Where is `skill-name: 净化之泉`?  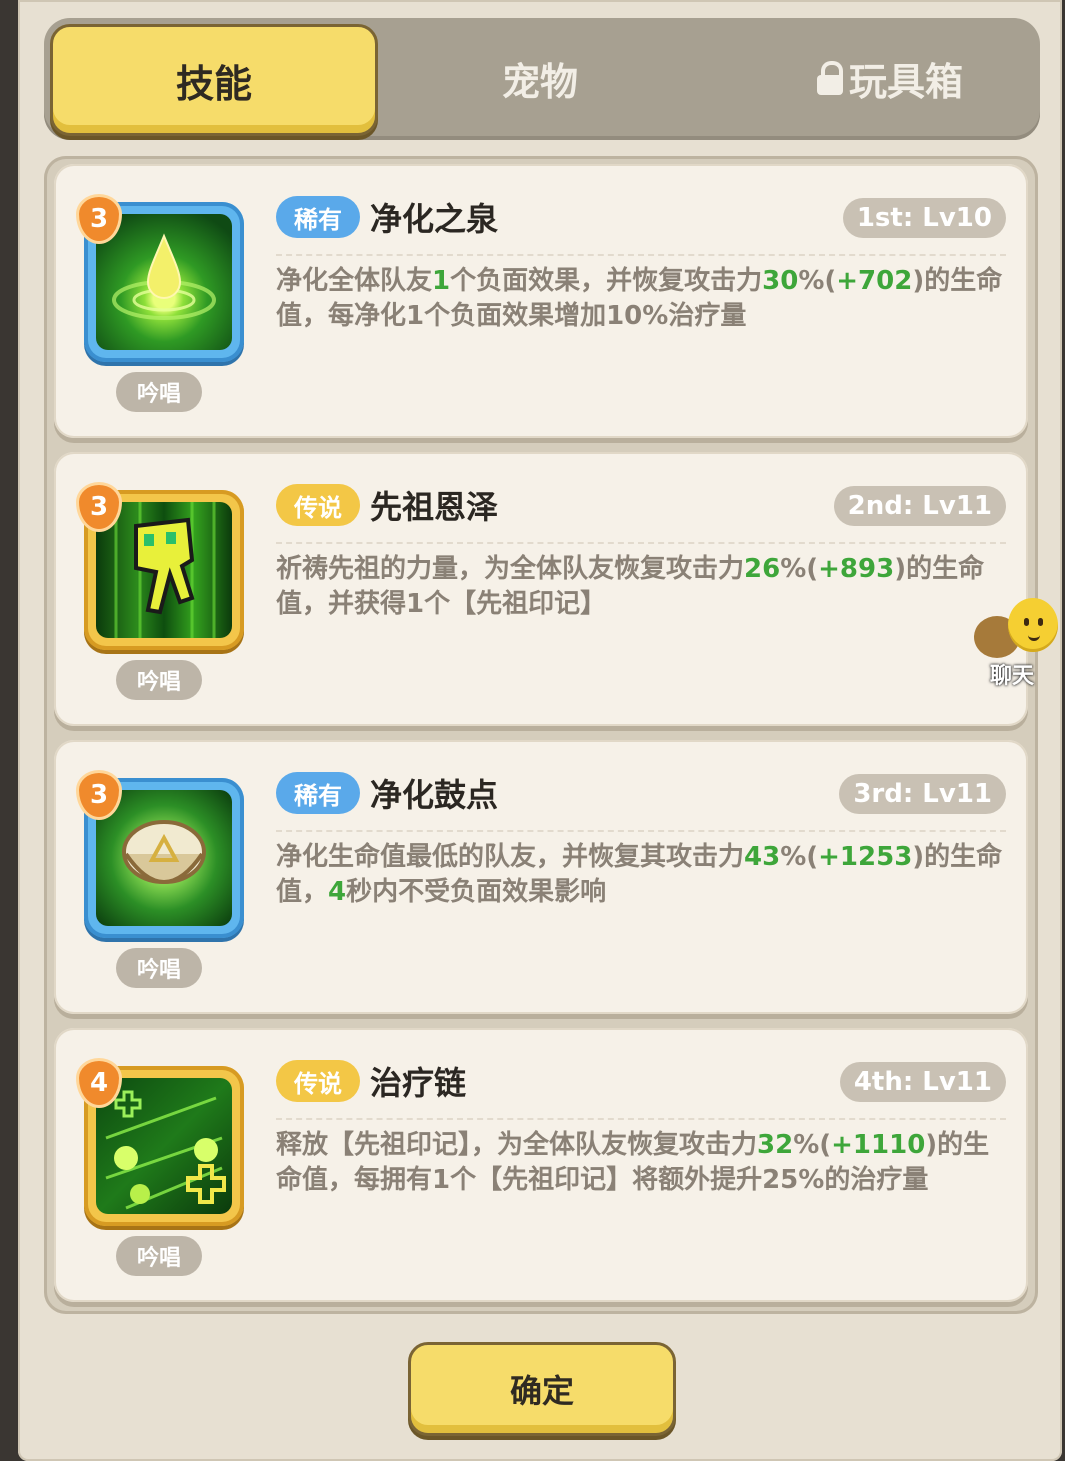 skill-name: 净化之泉 is located at coordinates (434, 219).